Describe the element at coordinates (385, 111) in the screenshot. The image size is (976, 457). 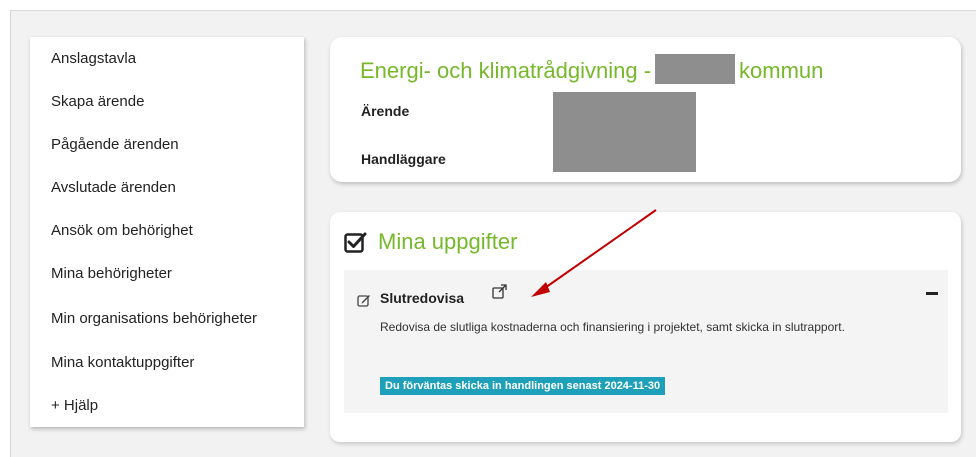
I see `case-label: Ärende` at that location.